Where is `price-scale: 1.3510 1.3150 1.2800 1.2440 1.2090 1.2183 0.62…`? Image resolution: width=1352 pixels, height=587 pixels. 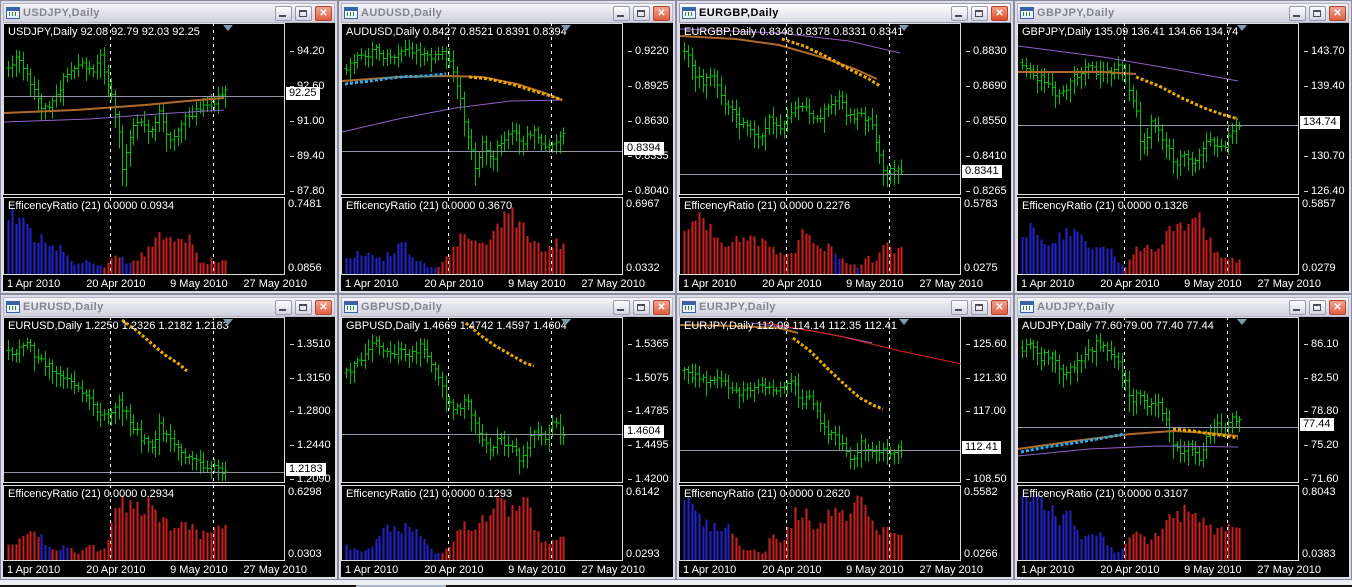
price-scale: 1.3510 1.3150 1.2800 1.2440 1.2090 1.2183 0.62… is located at coordinates (310, 439).